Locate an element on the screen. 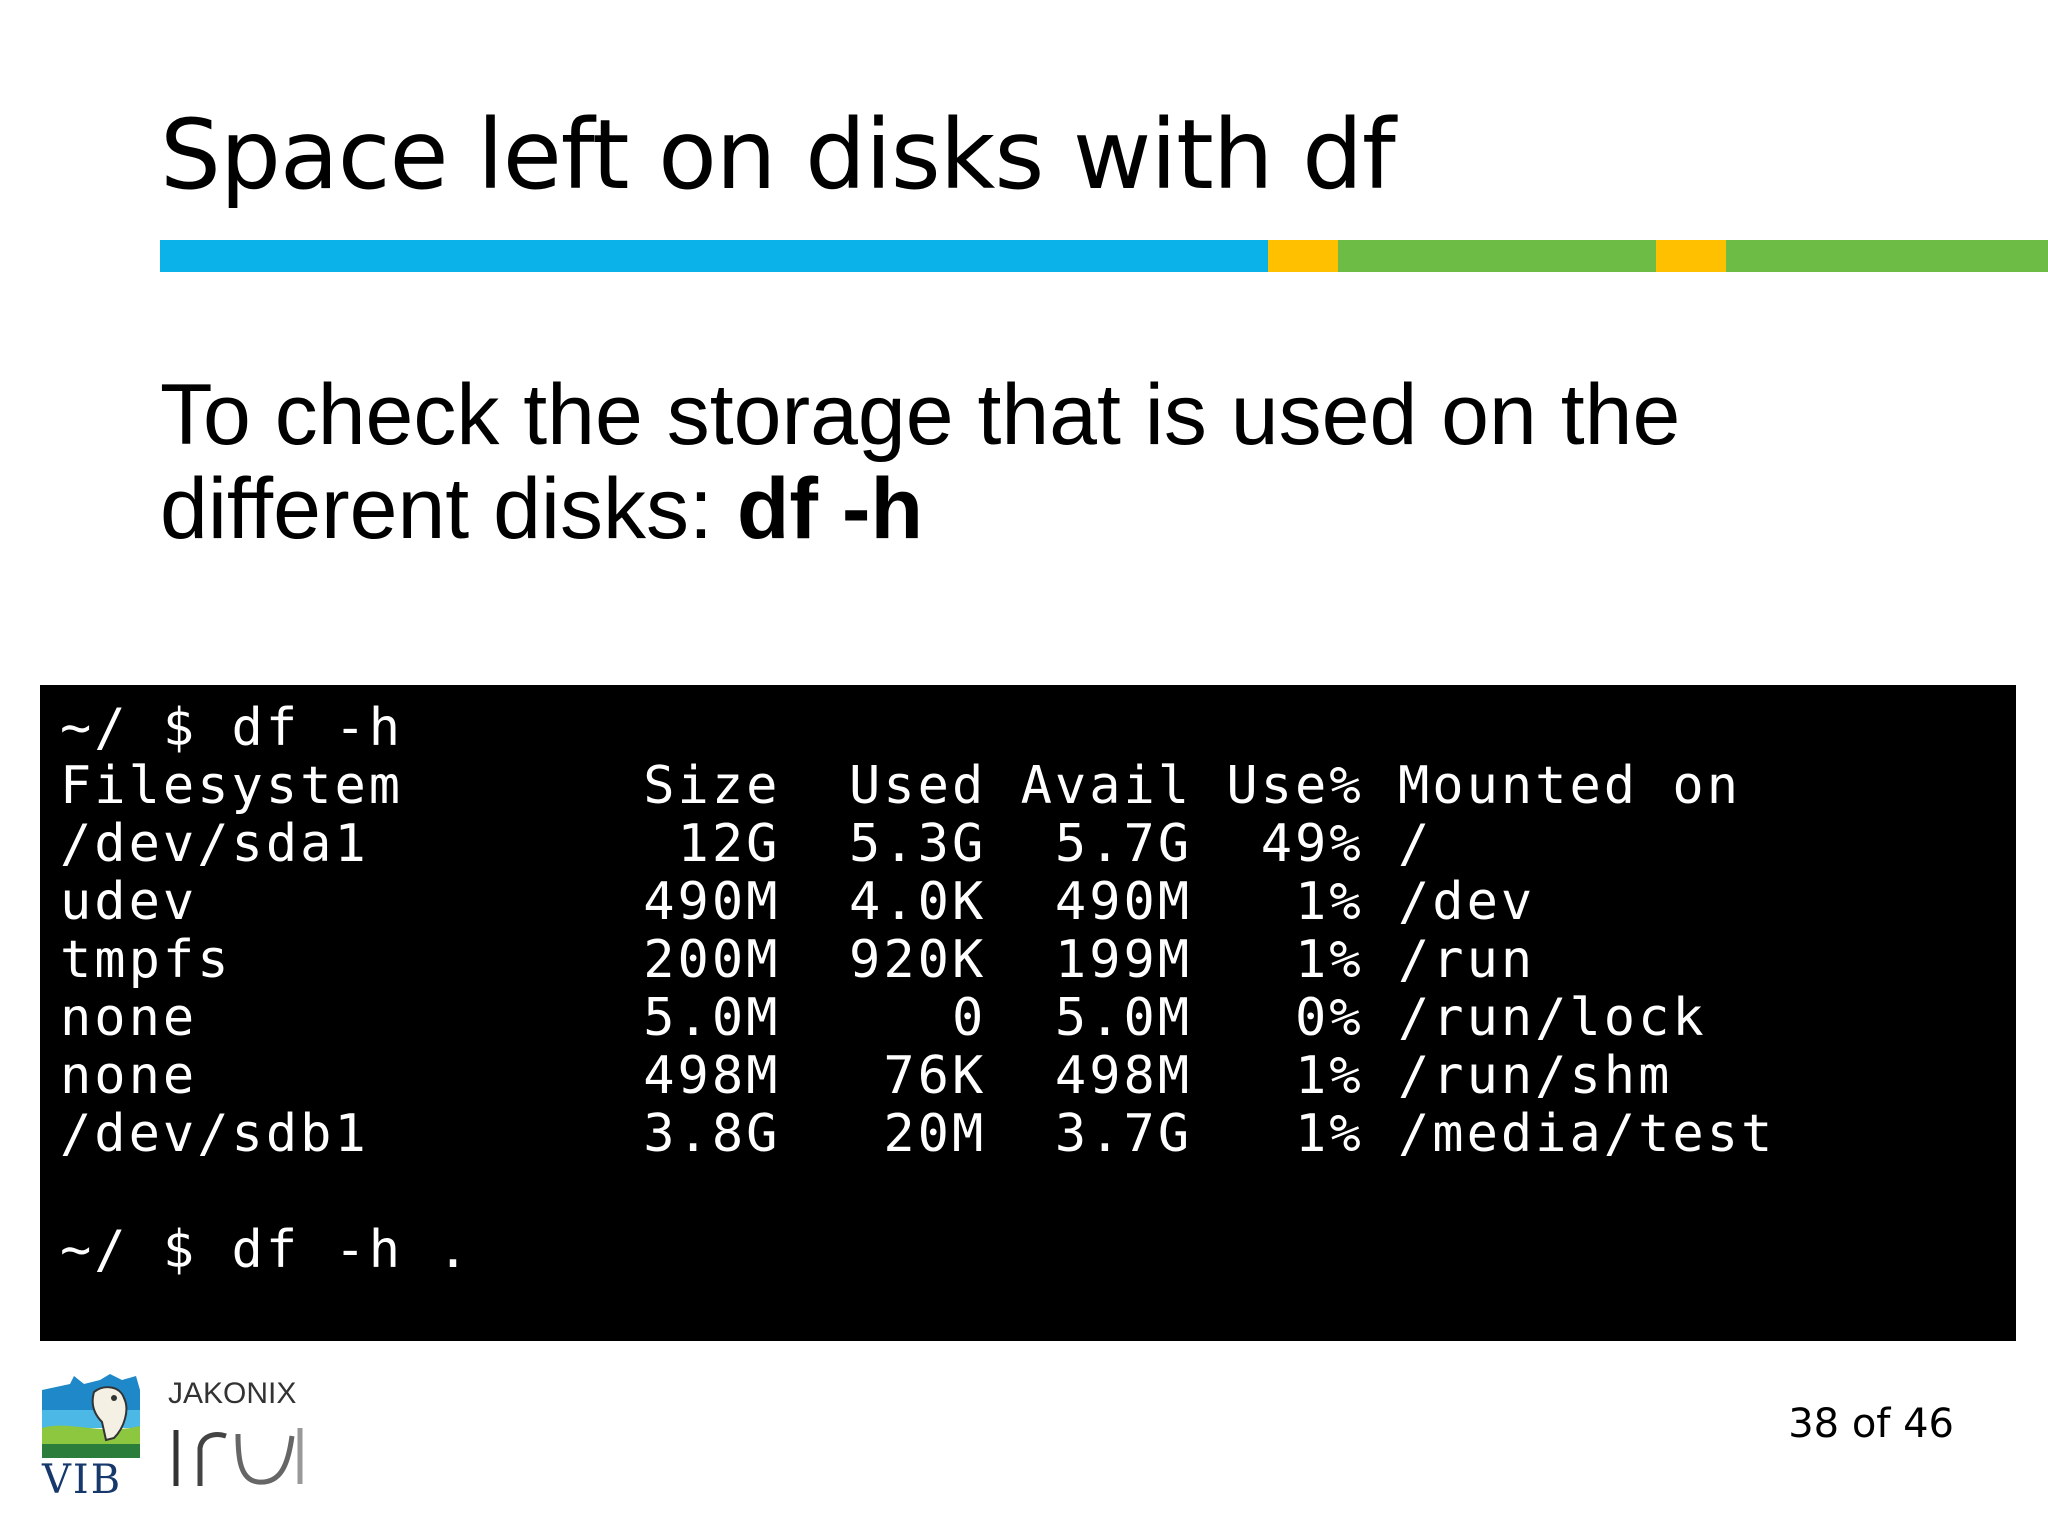 Image resolution: width=2048 pixels, height=1536 pixels. terminal-line: ~/ $ df -h . is located at coordinates (266, 1250).